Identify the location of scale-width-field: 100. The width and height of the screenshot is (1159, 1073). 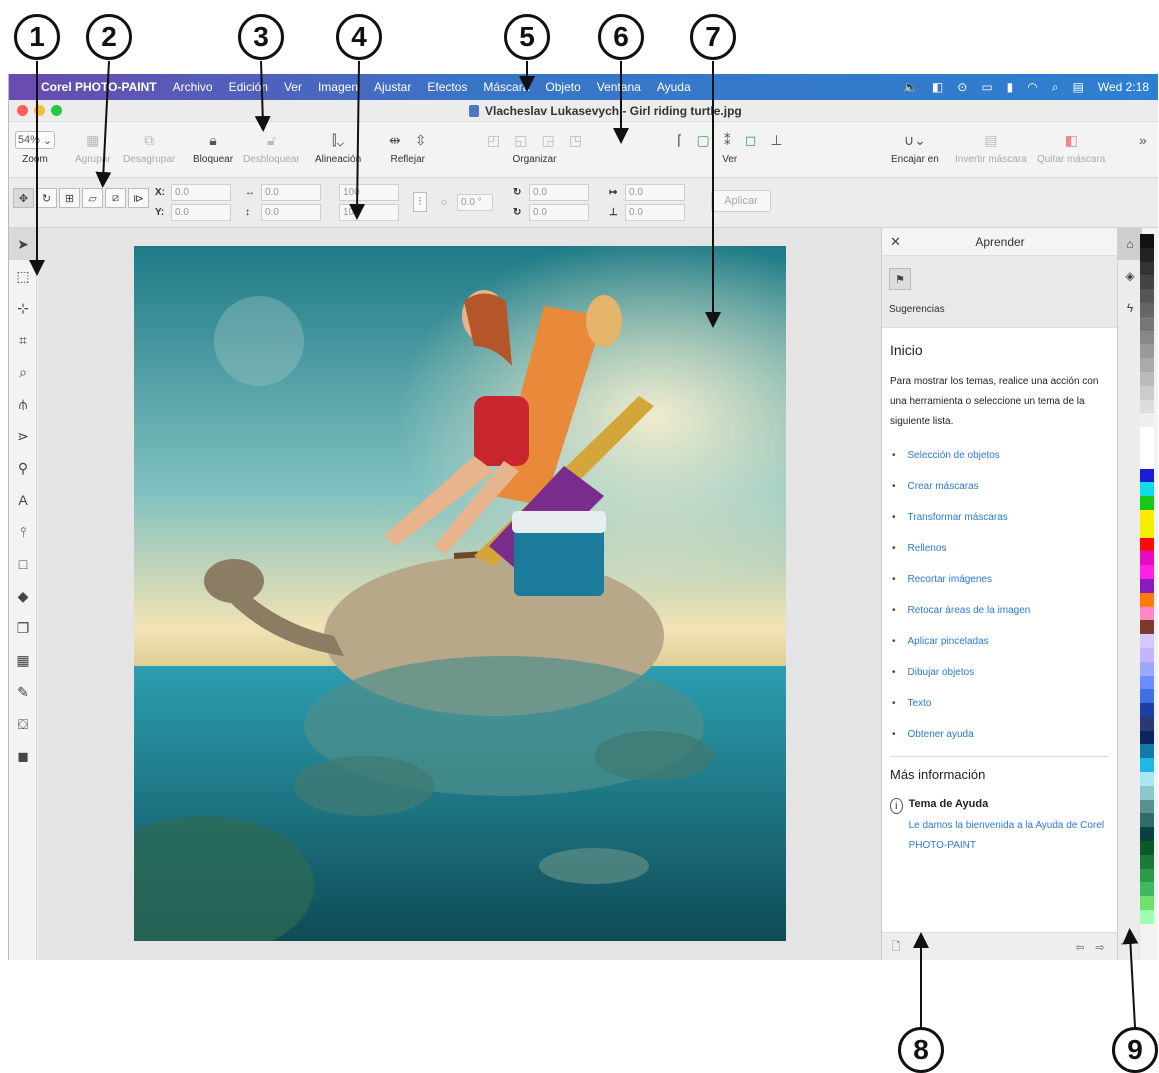
(369, 192).